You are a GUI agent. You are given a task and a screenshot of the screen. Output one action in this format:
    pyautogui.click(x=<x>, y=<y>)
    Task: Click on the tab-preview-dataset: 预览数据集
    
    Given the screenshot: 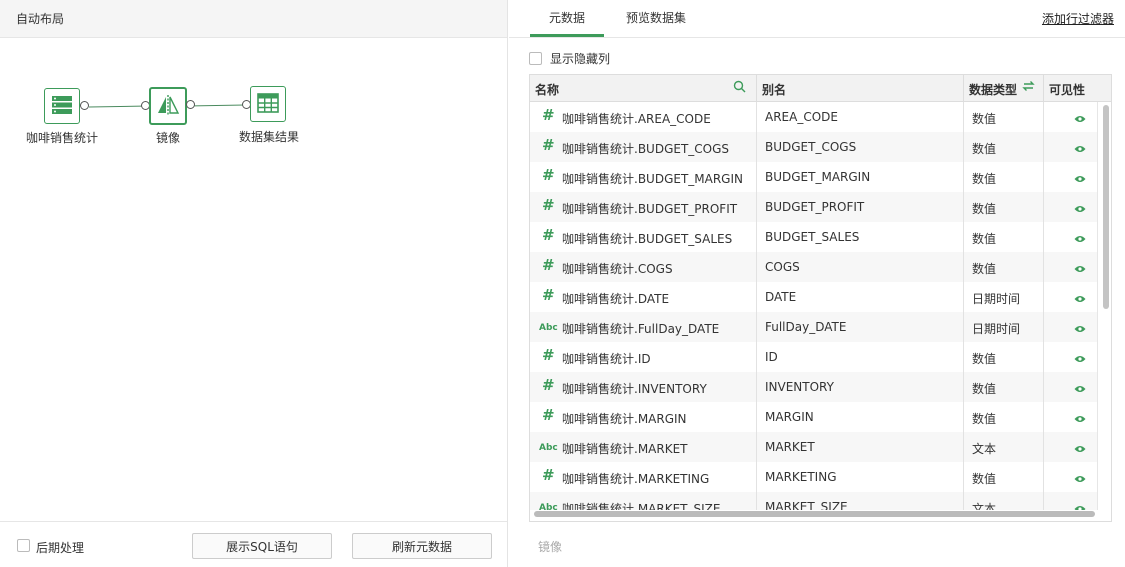 What is the action you would take?
    pyautogui.click(x=656, y=18)
    